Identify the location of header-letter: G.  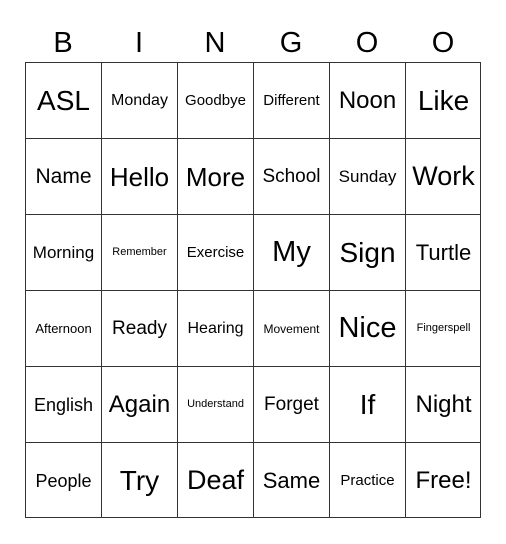
(291, 43).